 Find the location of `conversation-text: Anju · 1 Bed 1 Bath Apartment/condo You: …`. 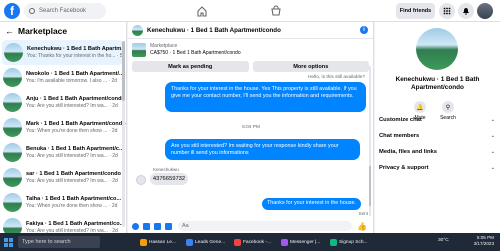

conversation-text: Anju · 1 Bed 1 Bath Apartment/condo You: … is located at coordinates (76, 102).